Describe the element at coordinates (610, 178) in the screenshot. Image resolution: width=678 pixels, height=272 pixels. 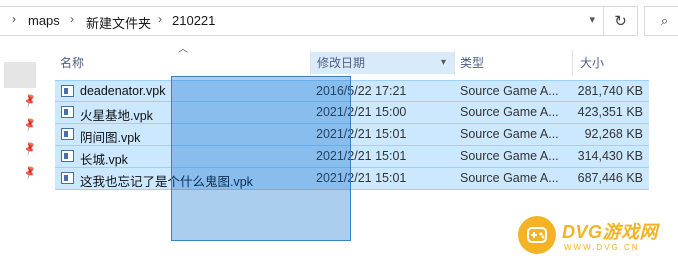
I see `file-size: 687,446 KB` at that location.